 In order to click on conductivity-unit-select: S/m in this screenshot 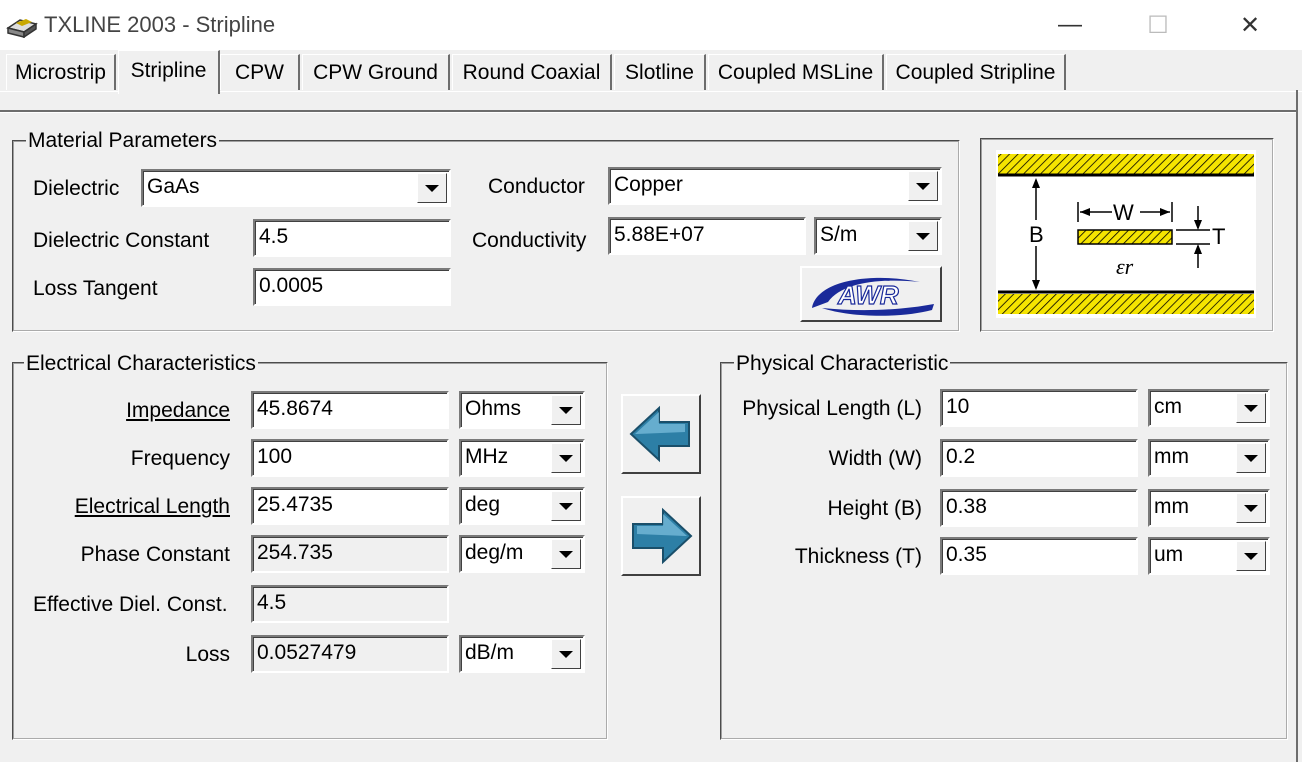, I will do `click(878, 236)`.